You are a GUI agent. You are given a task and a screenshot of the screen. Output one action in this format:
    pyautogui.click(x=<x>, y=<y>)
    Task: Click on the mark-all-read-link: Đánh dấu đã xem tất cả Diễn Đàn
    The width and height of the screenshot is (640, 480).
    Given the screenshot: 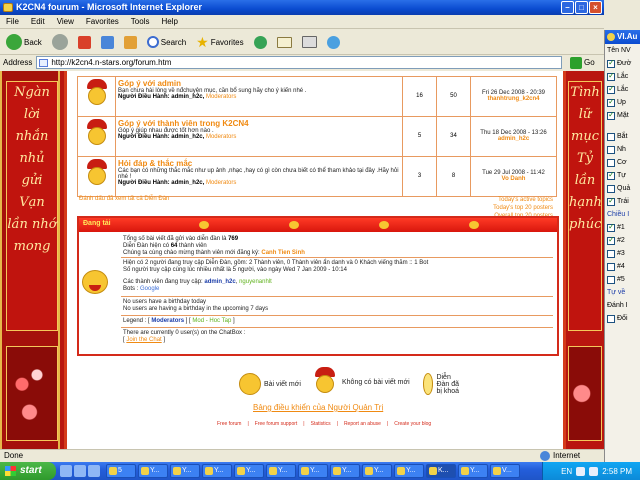 What is the action you would take?
    pyautogui.click(x=124, y=199)
    